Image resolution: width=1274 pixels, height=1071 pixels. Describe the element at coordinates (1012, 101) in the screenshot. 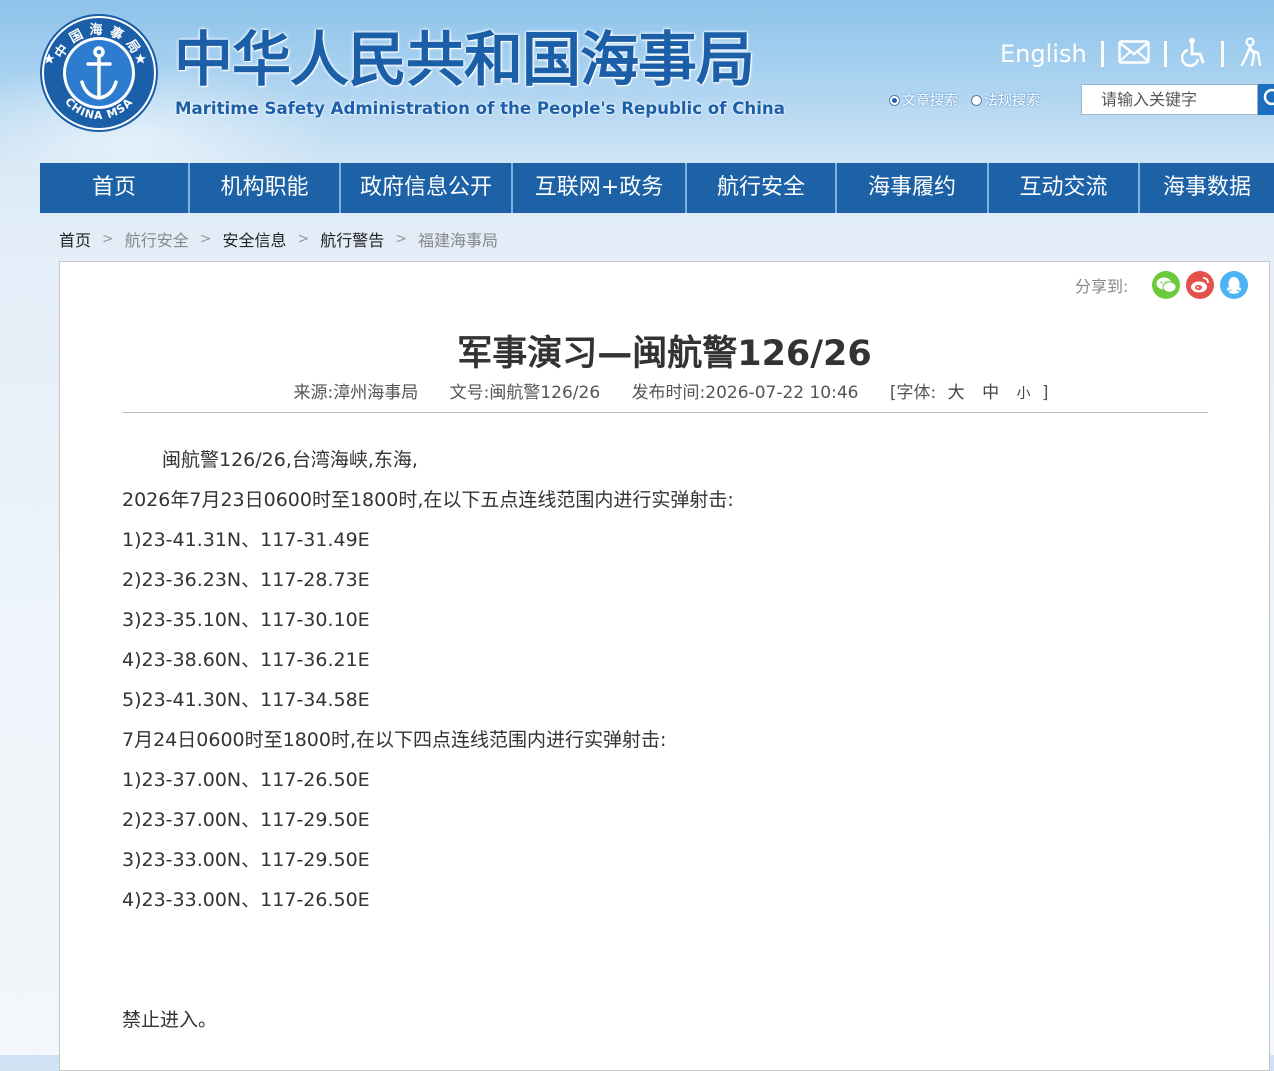

I see `search-option-label: 法规搜索` at that location.